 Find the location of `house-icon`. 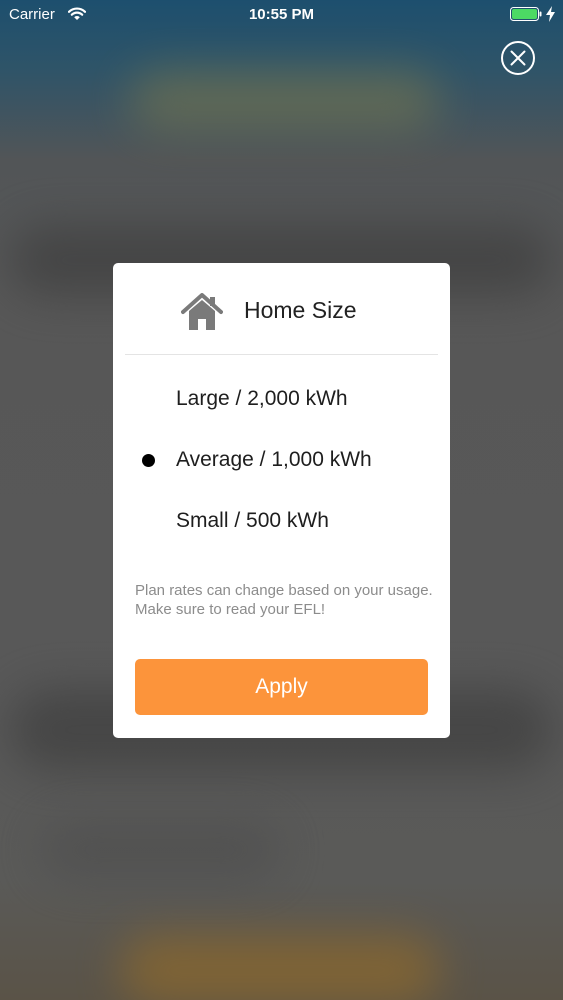

house-icon is located at coordinates (202, 314).